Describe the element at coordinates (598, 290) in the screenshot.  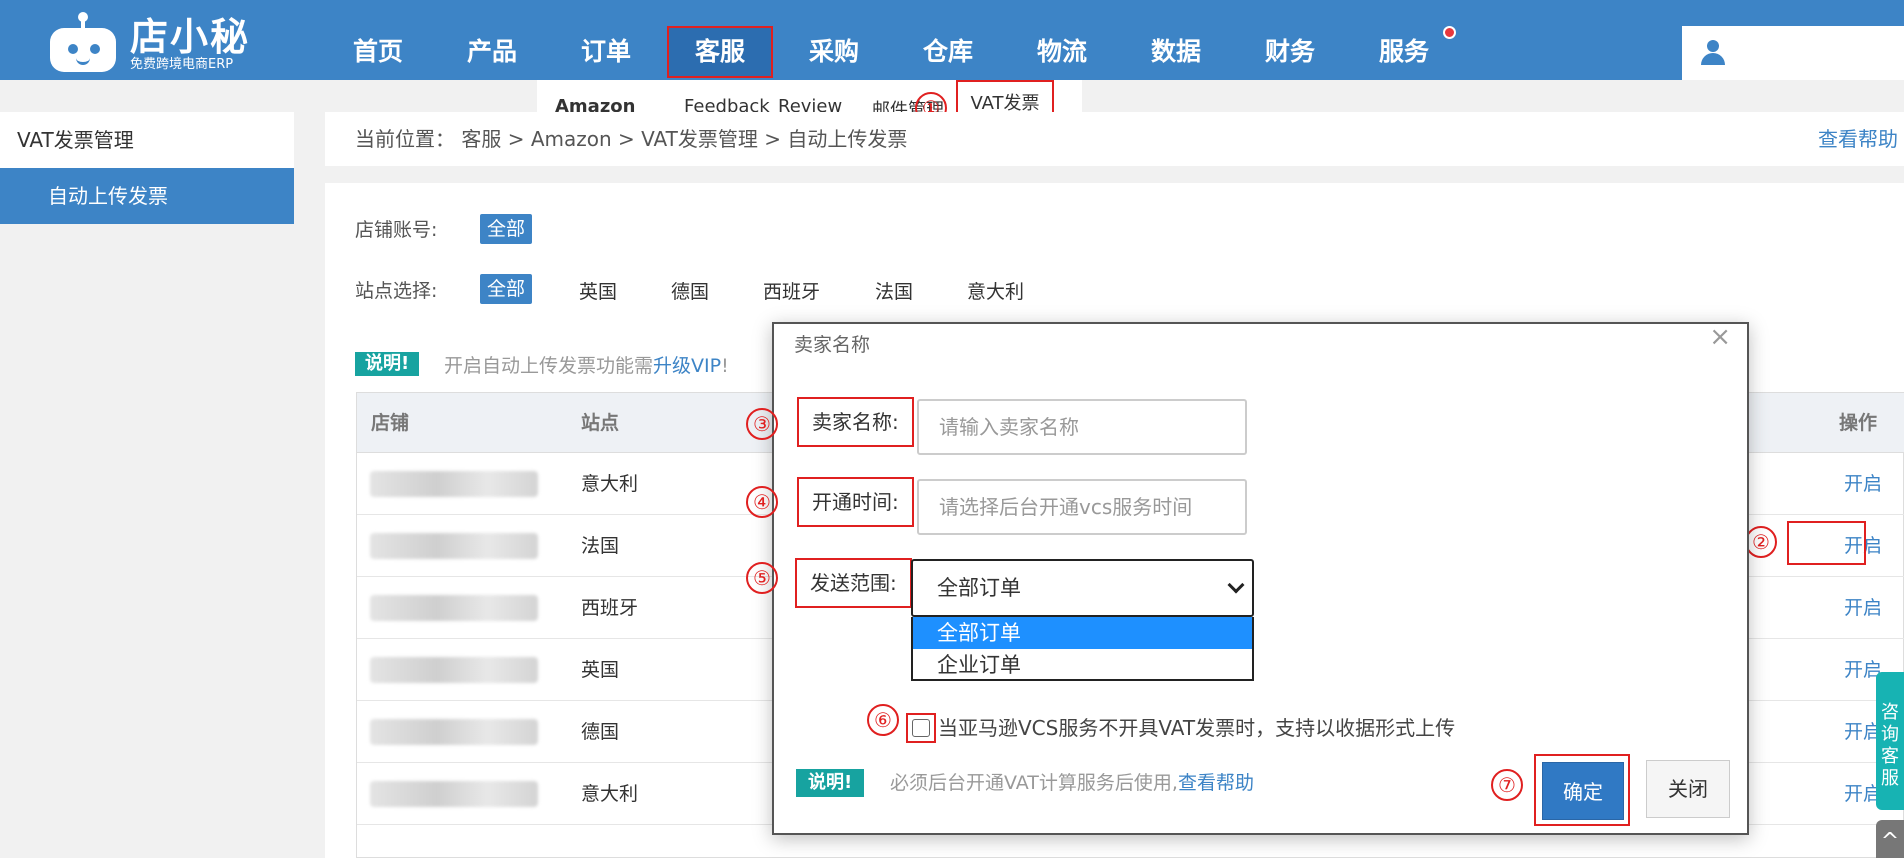
I see `site-filter-uk: 英国` at that location.